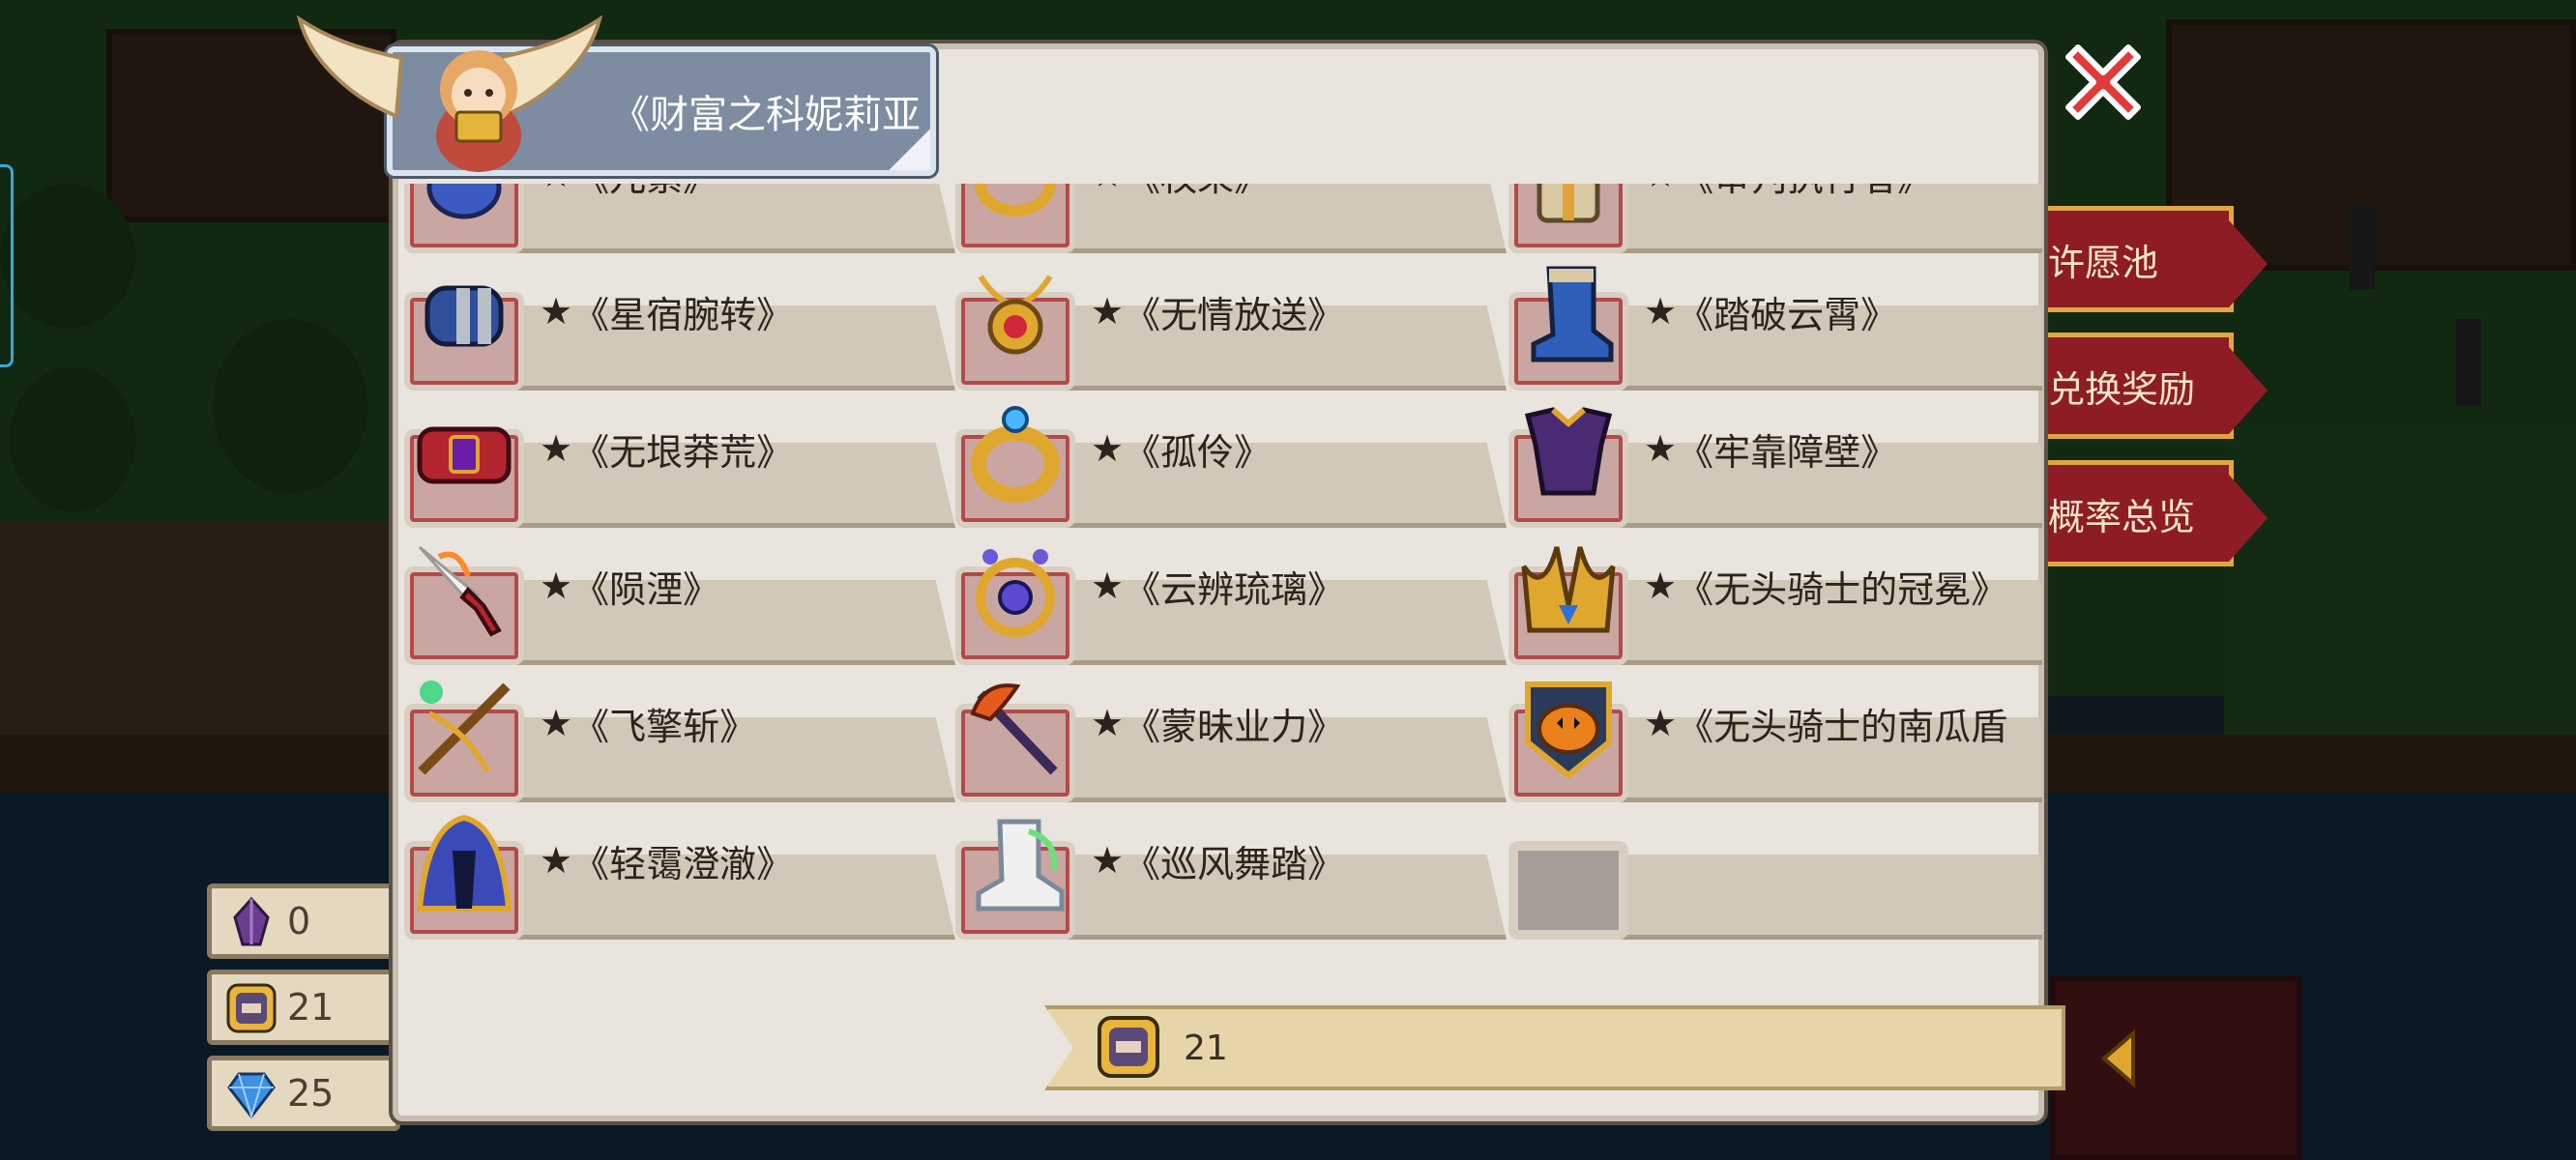  I want to click on item-label: ★ 《无垠莽荒》, so click(667, 450).